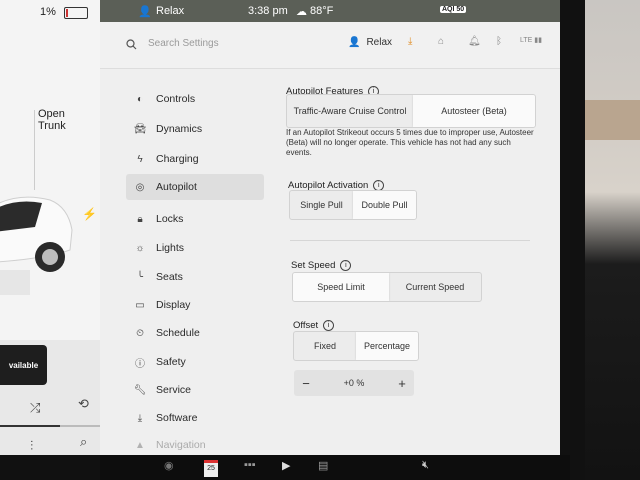 The width and height of the screenshot is (640, 480). I want to click on sidebar-item-autopilot: ◎ Autopilot, so click(195, 187).